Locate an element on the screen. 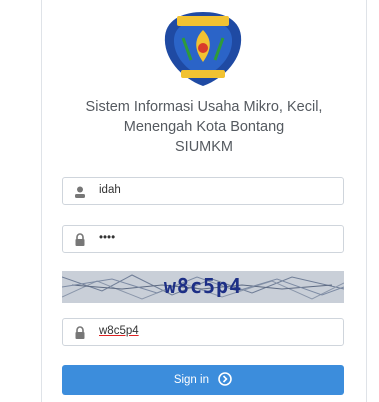 The height and width of the screenshot is (402, 379). arrow-right-circle-icon is located at coordinates (225, 379).